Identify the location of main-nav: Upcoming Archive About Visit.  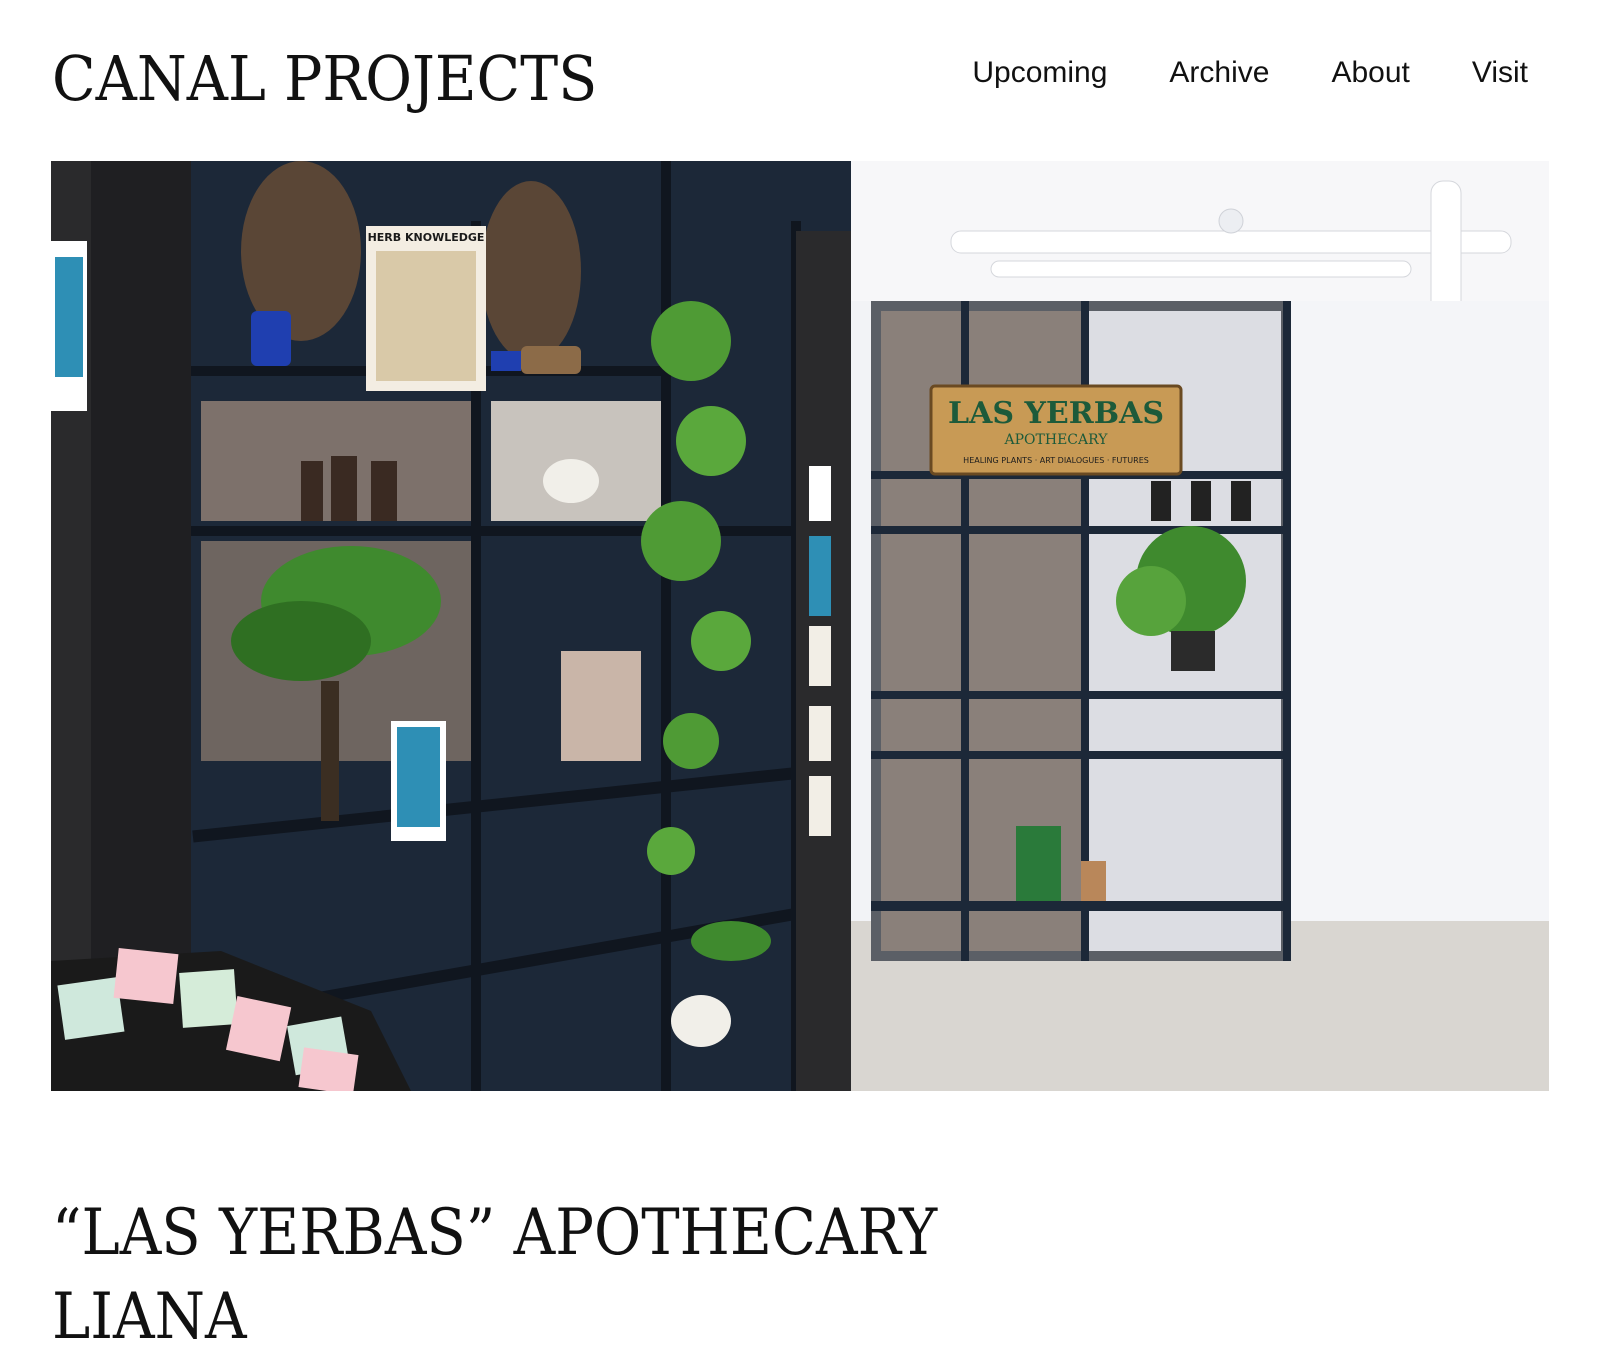
(1219, 73).